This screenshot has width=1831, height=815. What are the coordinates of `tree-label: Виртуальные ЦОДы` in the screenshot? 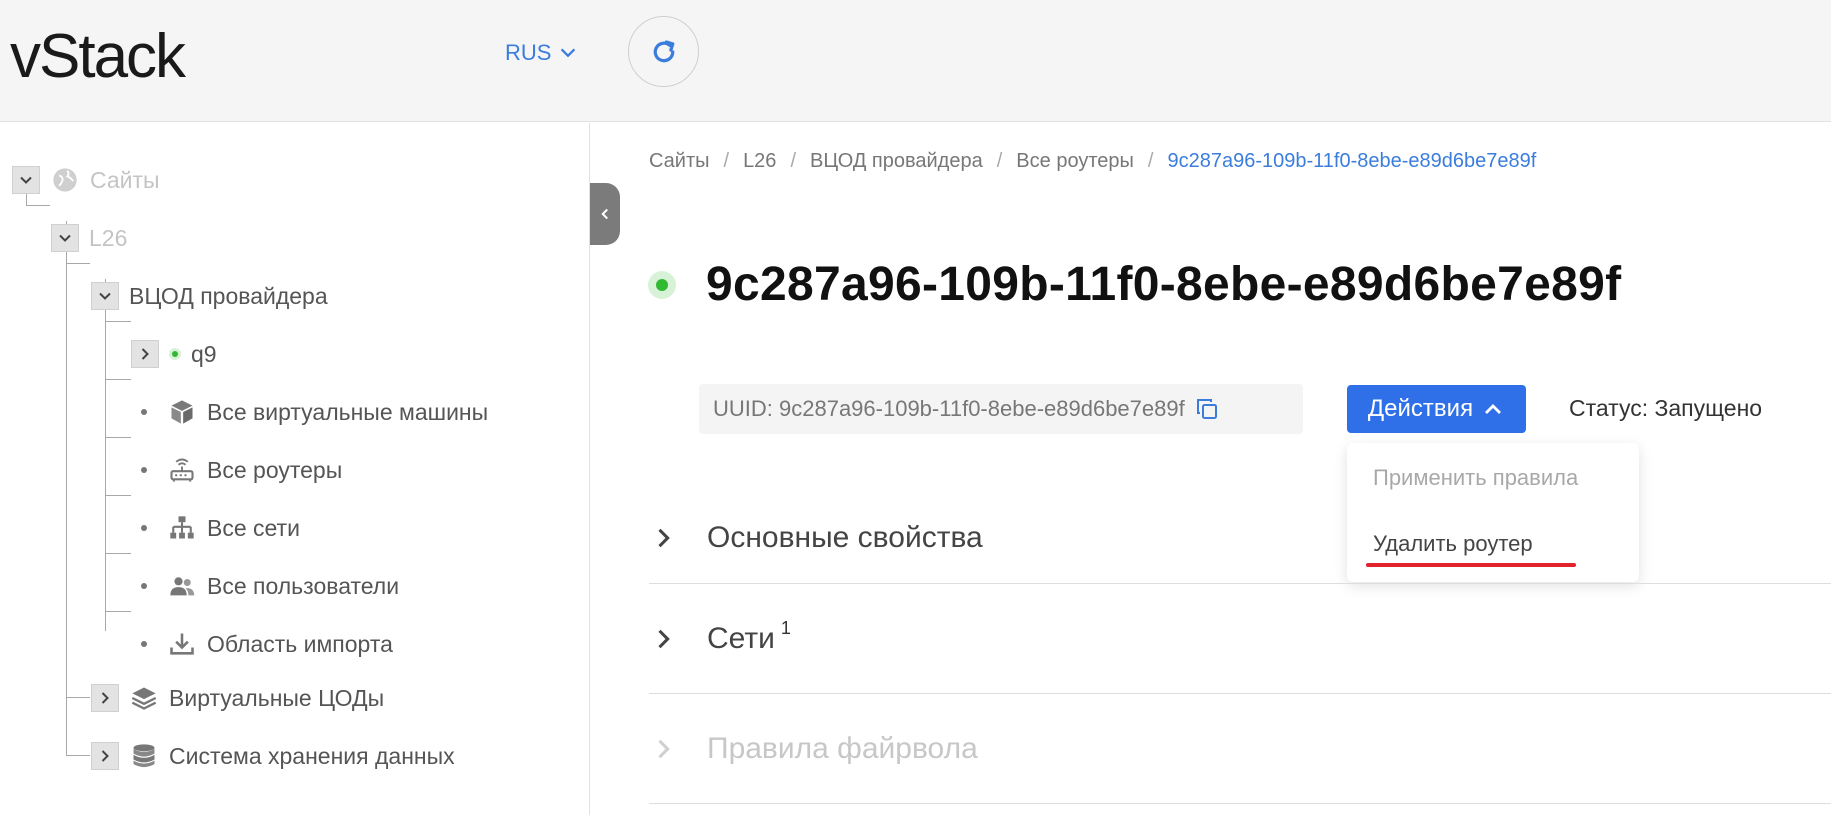 It's located at (277, 697).